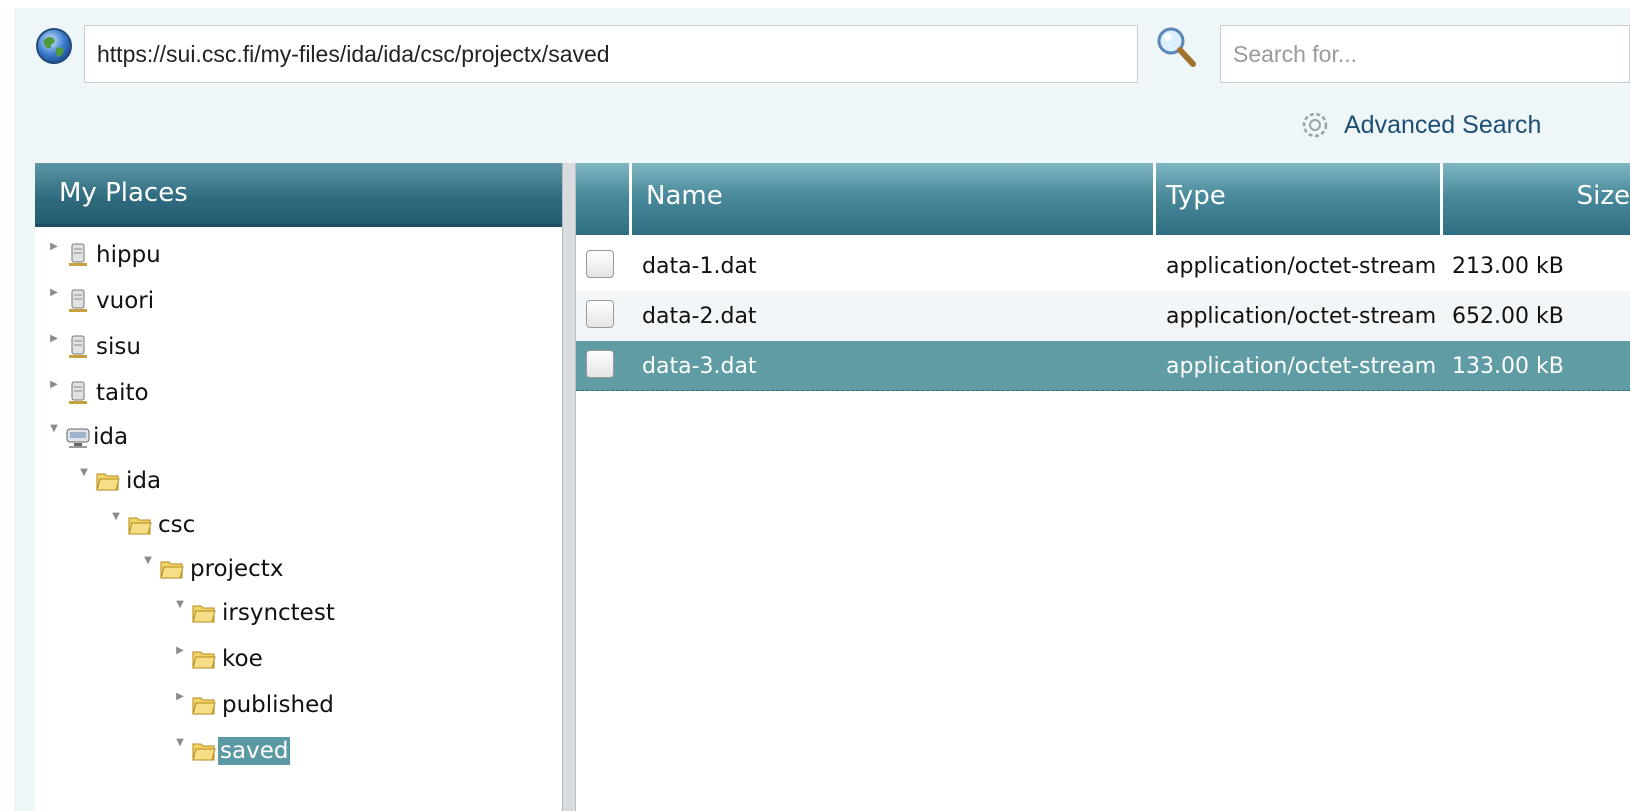 The width and height of the screenshot is (1630, 811). I want to click on tree-node-irsynctest: ▼ irsynctest, so click(254, 613).